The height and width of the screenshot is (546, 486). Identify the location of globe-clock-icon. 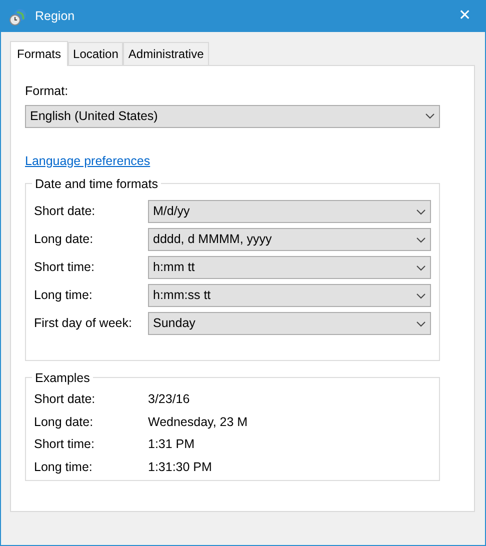
(18, 17).